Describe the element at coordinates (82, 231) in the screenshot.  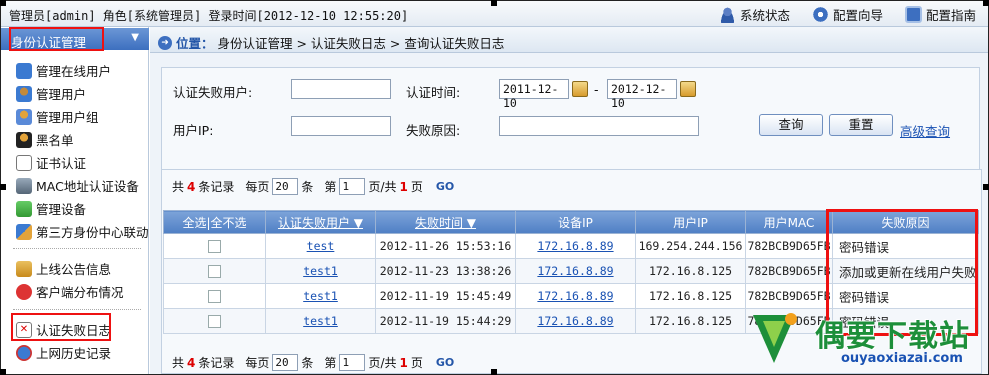
I see `sidebar-item-third-party: 第三方身份中心联动` at that location.